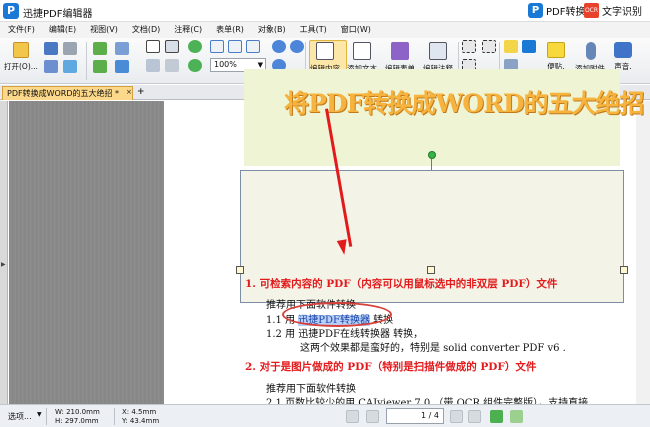 The height and width of the screenshot is (427, 650). What do you see at coordinates (100, 66) in the screenshot?
I see `forward-icon` at bounding box center [100, 66].